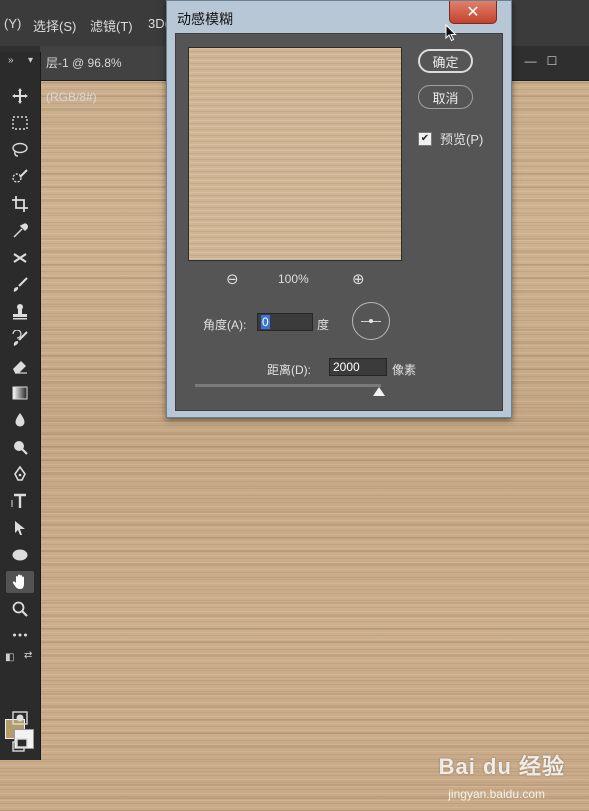 The image size is (589, 811). Describe the element at coordinates (20, 393) in the screenshot. I see `gradient-icon` at that location.